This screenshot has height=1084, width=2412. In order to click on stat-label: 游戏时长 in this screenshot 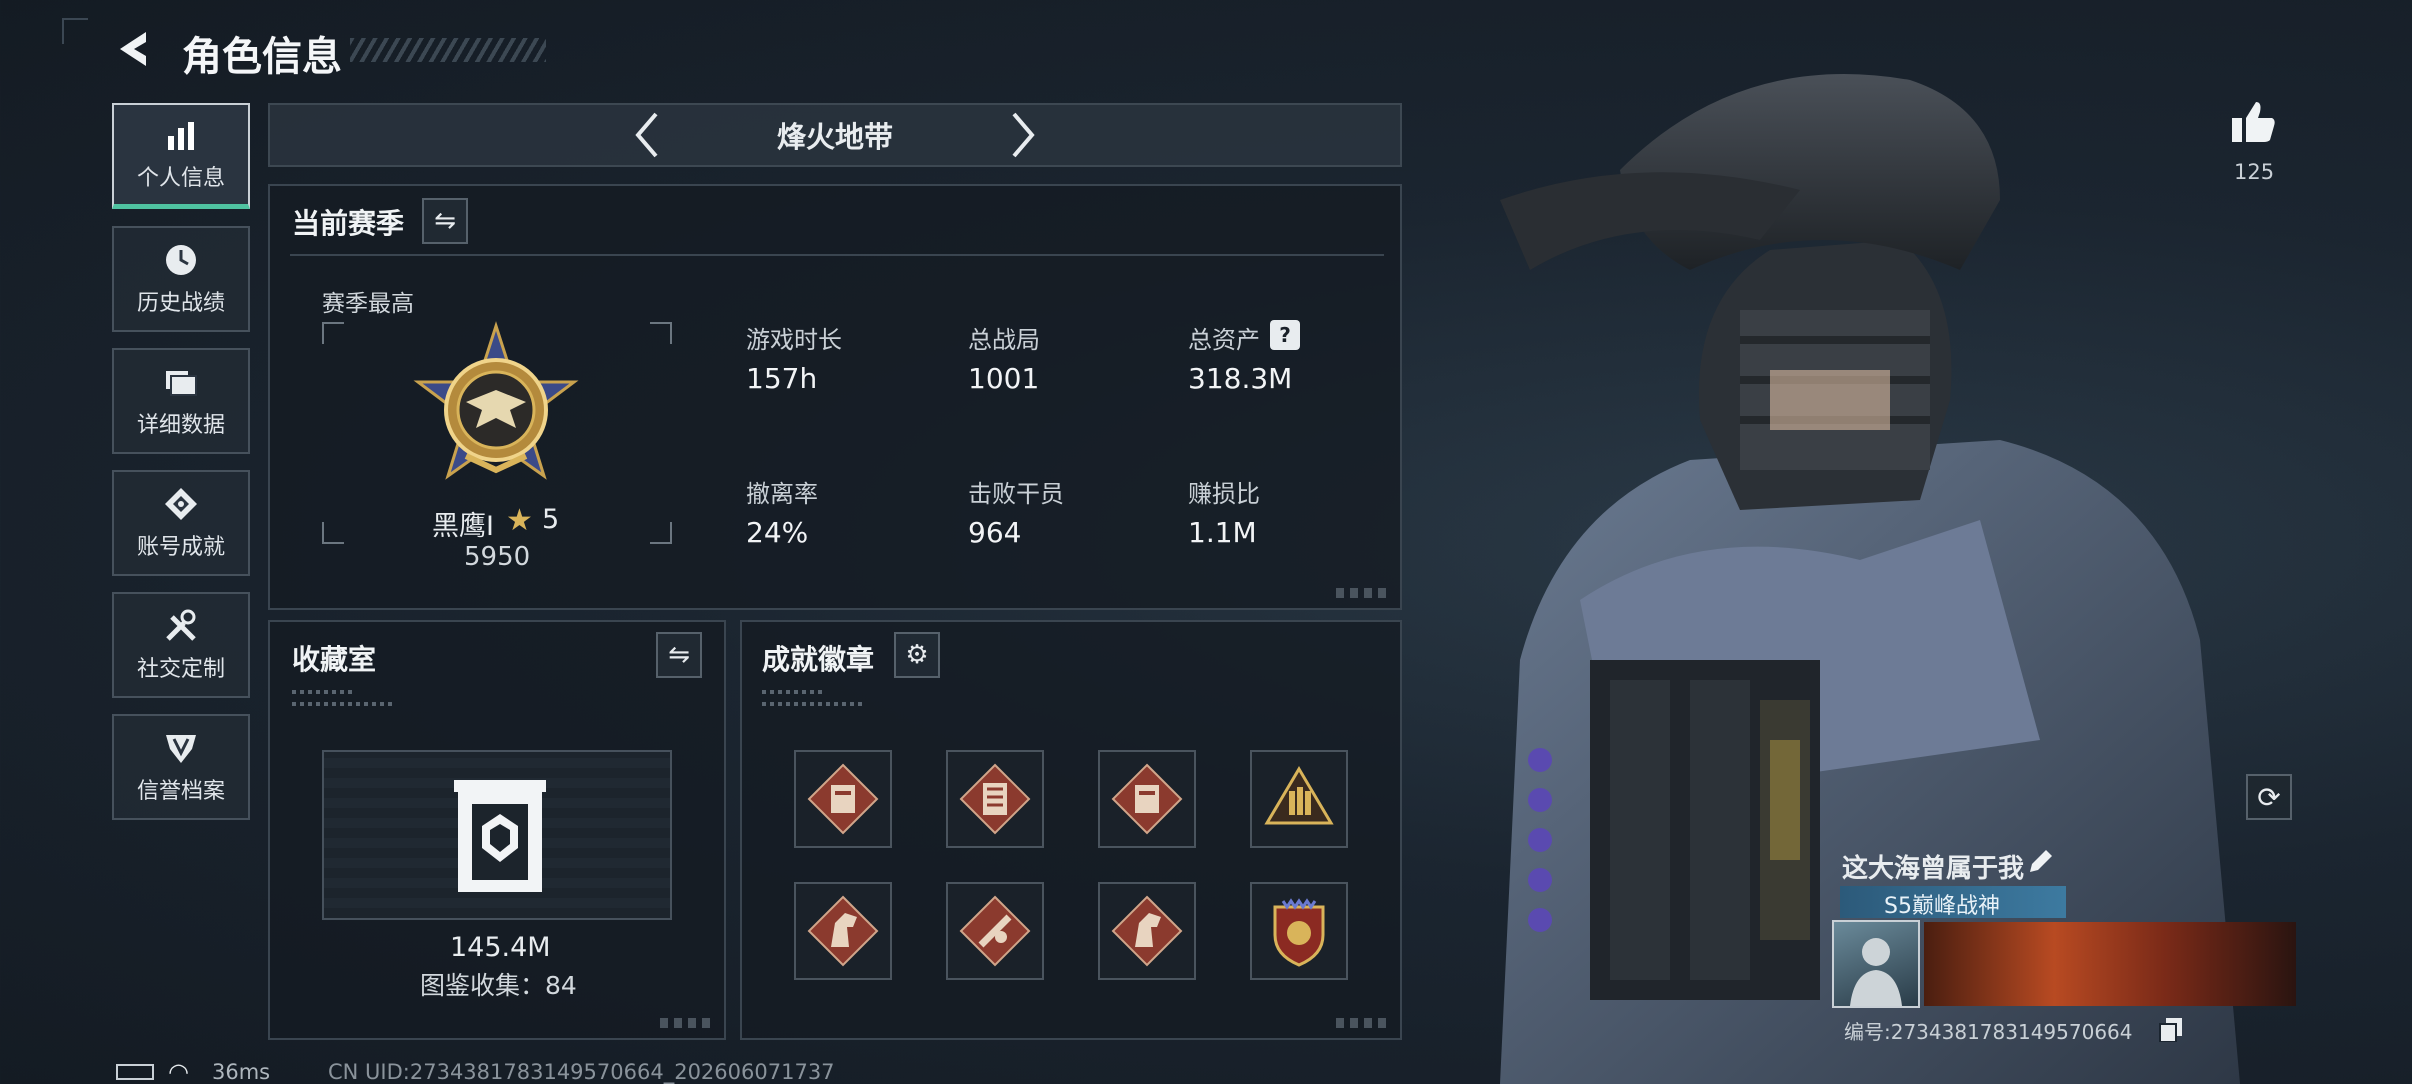, I will do `click(794, 340)`.